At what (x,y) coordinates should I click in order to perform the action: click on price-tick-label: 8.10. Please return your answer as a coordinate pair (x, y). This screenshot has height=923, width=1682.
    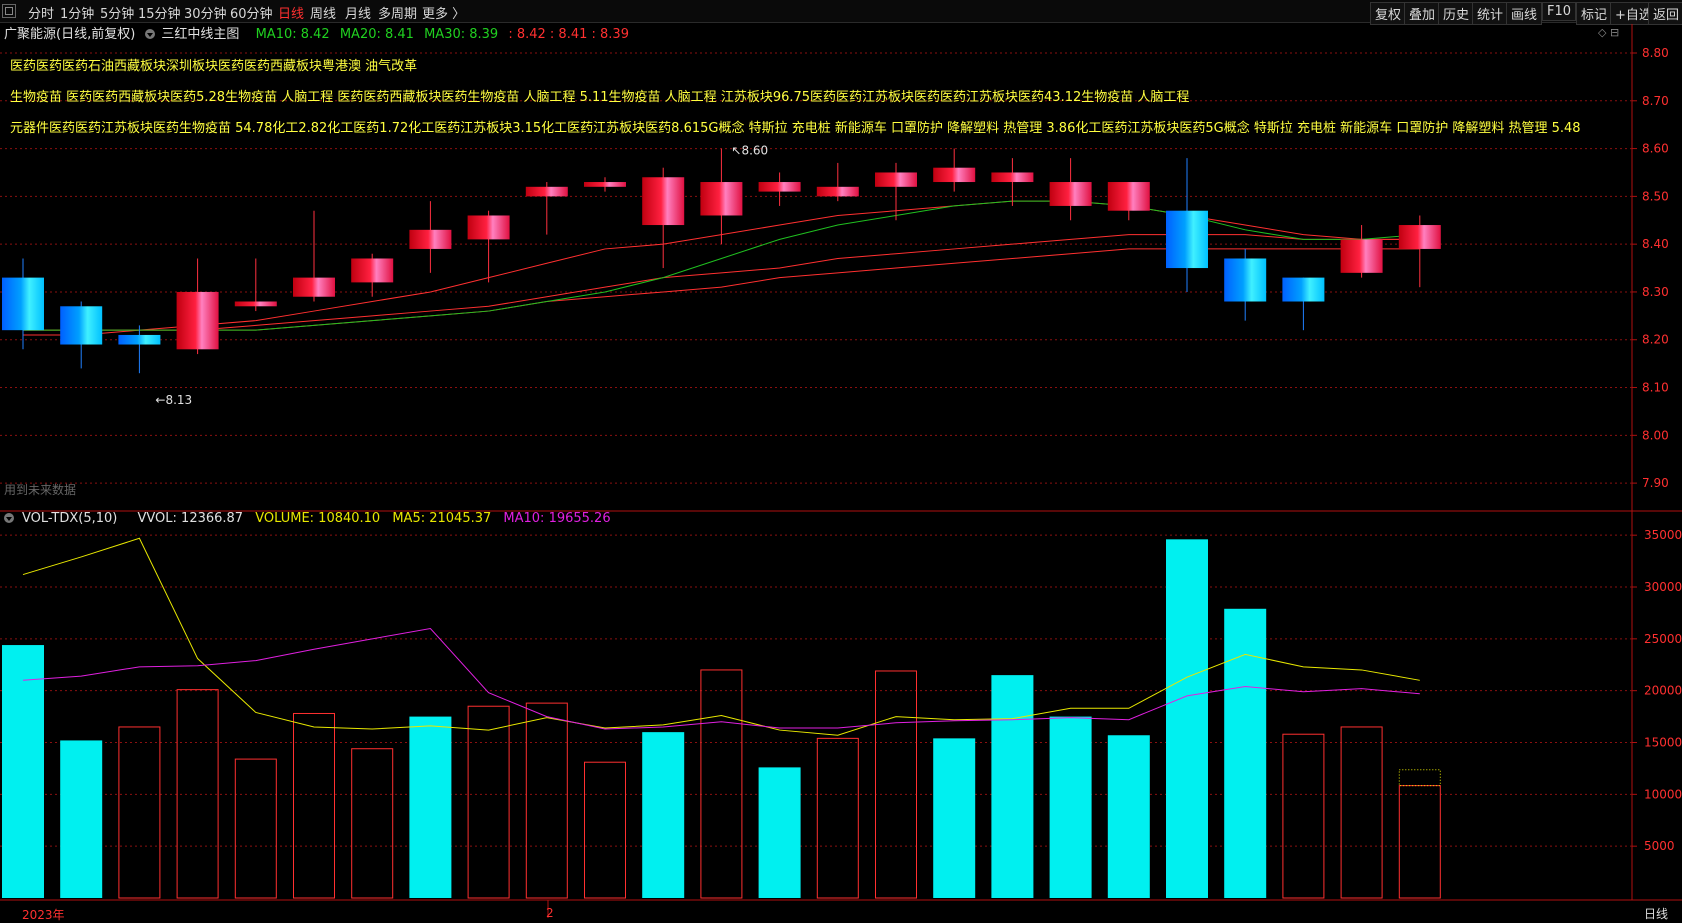
    Looking at the image, I should click on (1655, 388).